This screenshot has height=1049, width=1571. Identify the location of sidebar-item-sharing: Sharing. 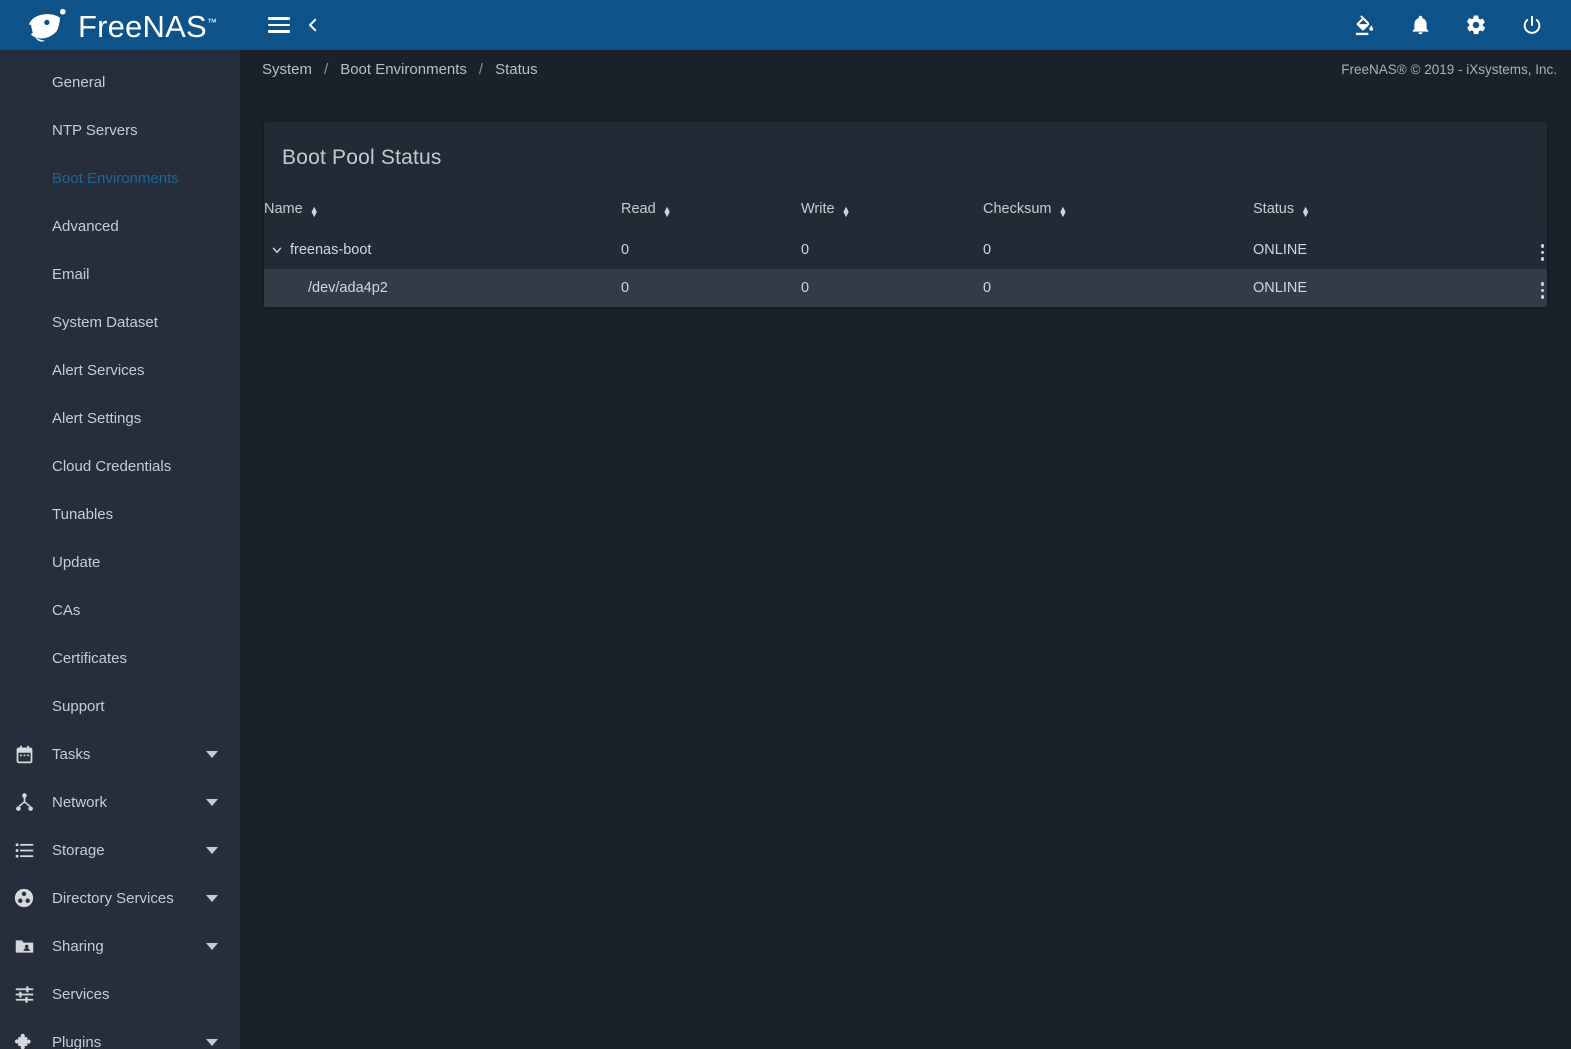
(120, 946).